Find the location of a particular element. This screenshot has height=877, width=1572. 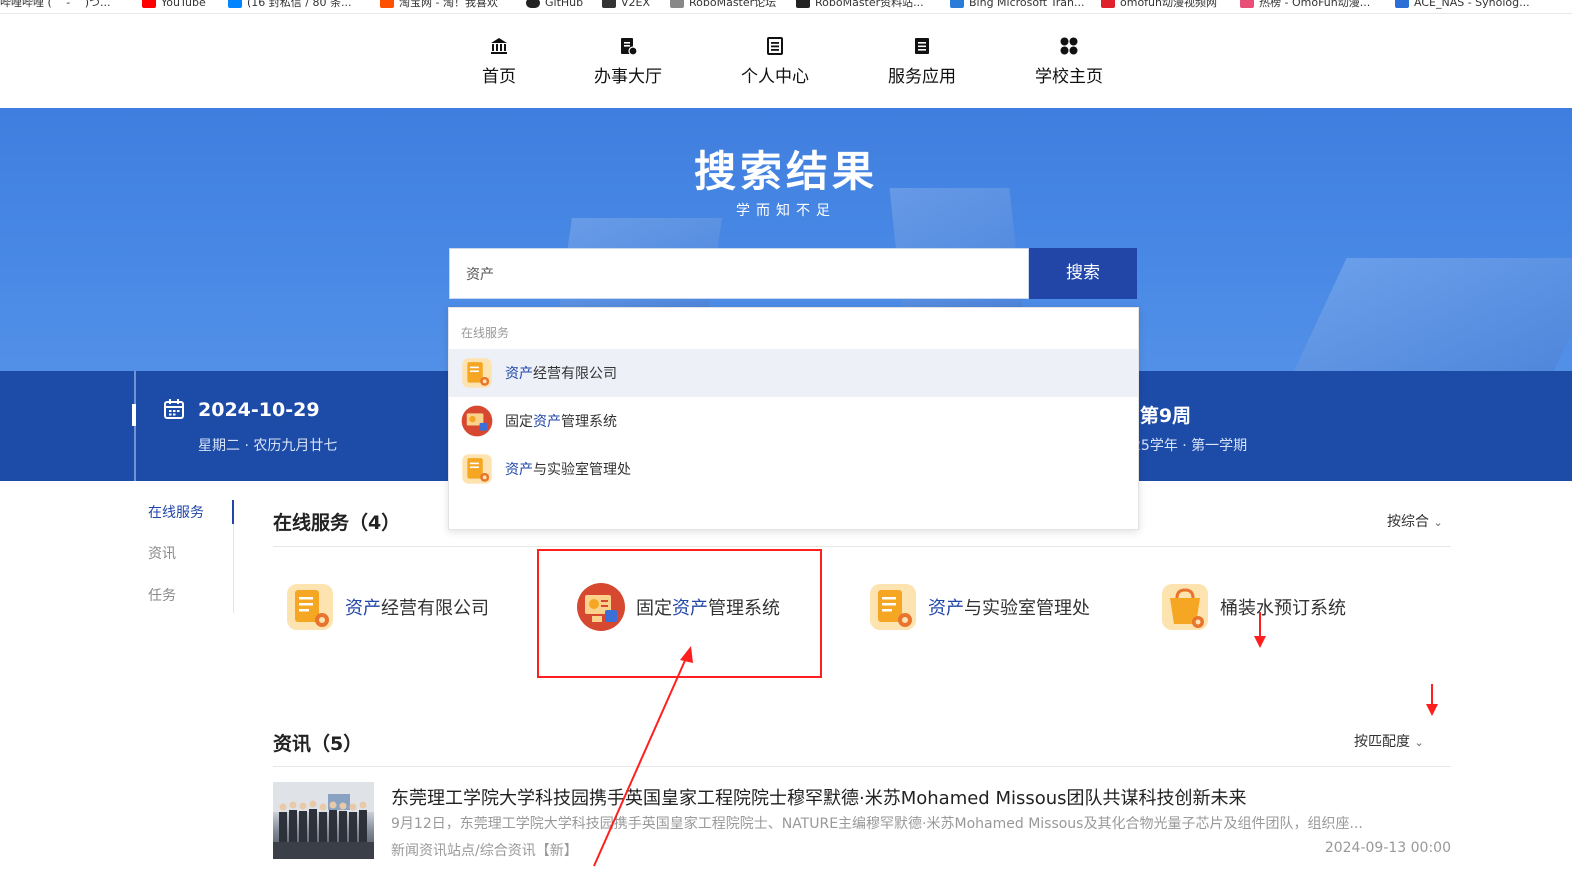

current-week: -第9周 is located at coordinates (1162, 416).